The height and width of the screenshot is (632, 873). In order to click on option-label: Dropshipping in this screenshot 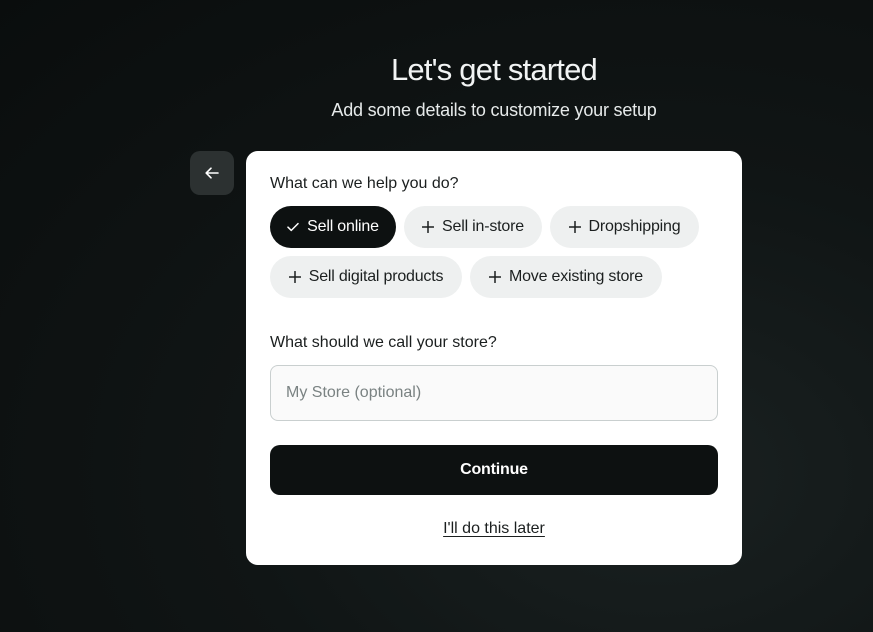, I will do `click(634, 226)`.